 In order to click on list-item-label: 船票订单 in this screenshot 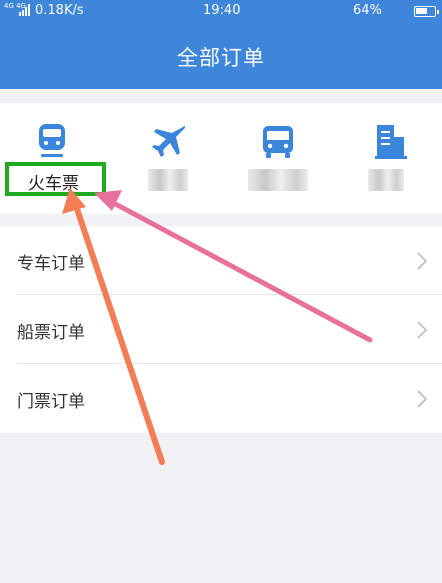, I will do `click(51, 333)`.